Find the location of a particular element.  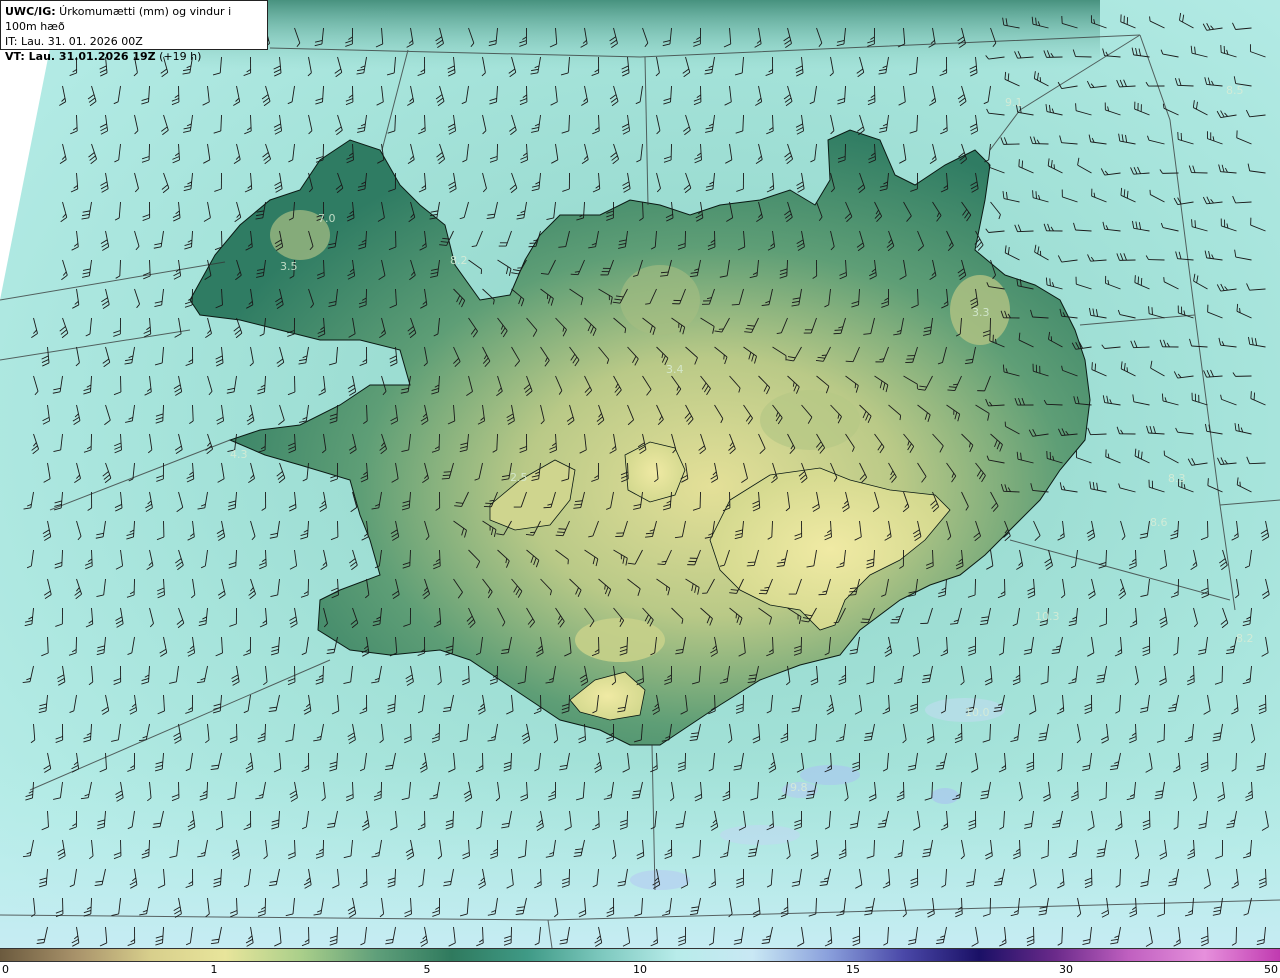

value-label: 8.5 is located at coordinates (1235, 90).